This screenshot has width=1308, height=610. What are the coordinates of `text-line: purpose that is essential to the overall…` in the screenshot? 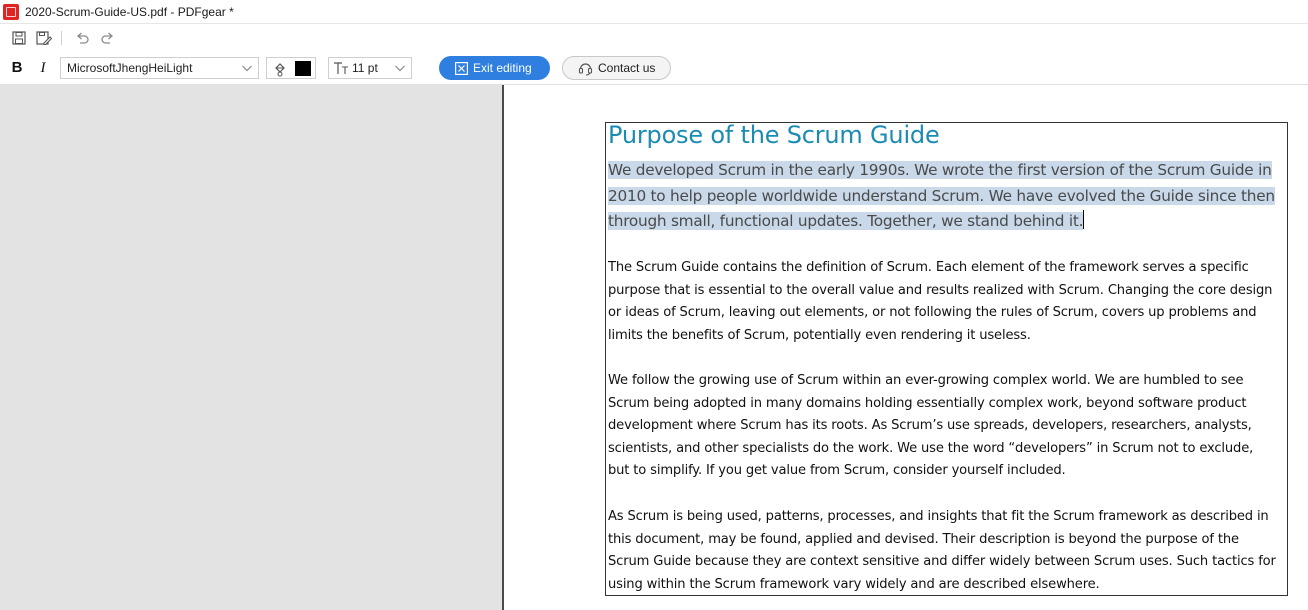 It's located at (940, 290).